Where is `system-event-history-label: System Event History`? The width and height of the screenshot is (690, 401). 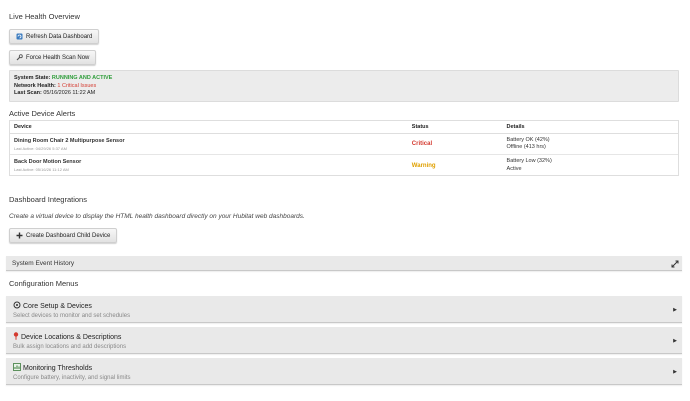 system-event-history-label: System Event History is located at coordinates (43, 263).